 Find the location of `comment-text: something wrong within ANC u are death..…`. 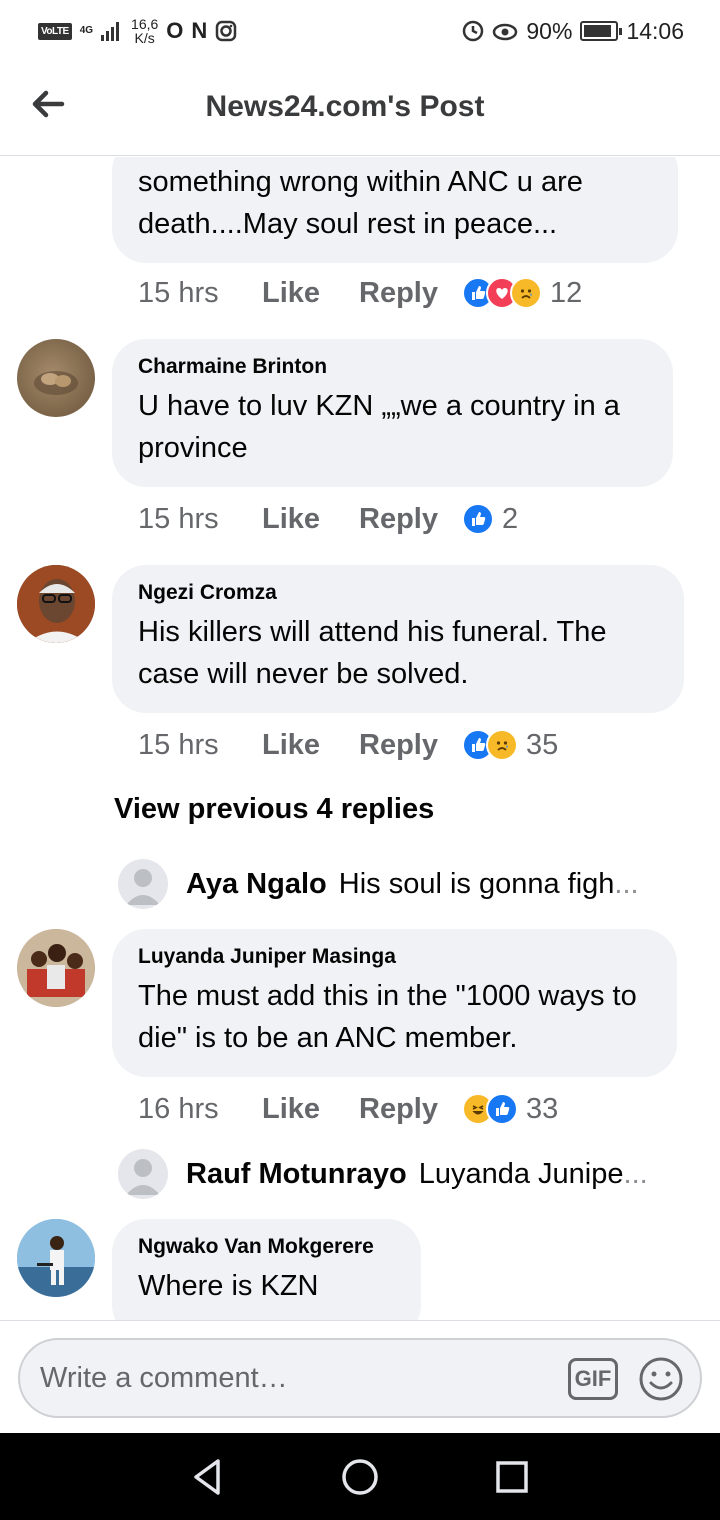

comment-text: something wrong within ANC u are death..… is located at coordinates (360, 203).